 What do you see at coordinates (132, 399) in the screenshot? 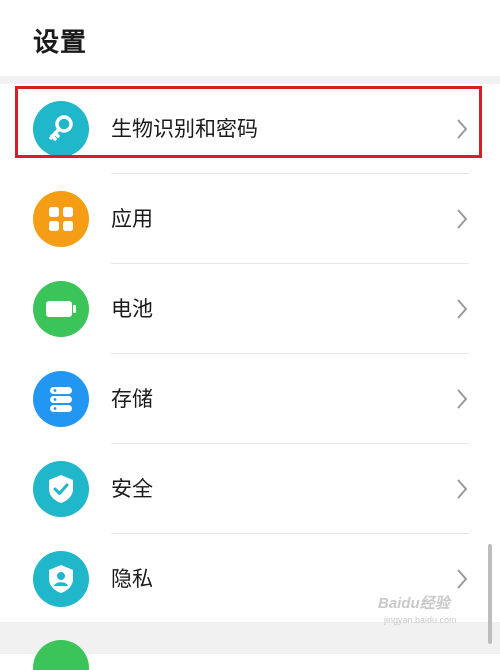
I see `settings-item-label: 存储` at bounding box center [132, 399].